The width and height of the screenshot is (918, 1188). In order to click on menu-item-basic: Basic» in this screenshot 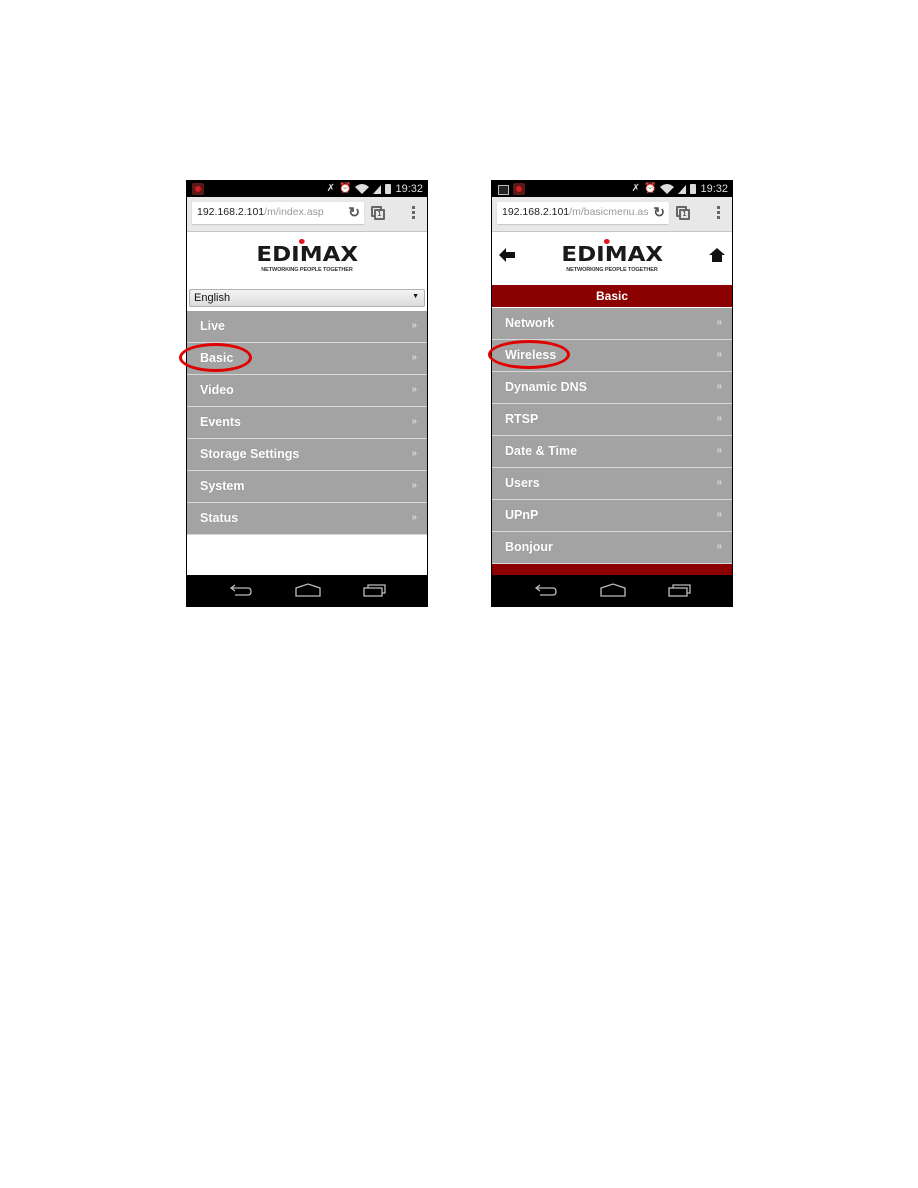, I will do `click(307, 359)`.